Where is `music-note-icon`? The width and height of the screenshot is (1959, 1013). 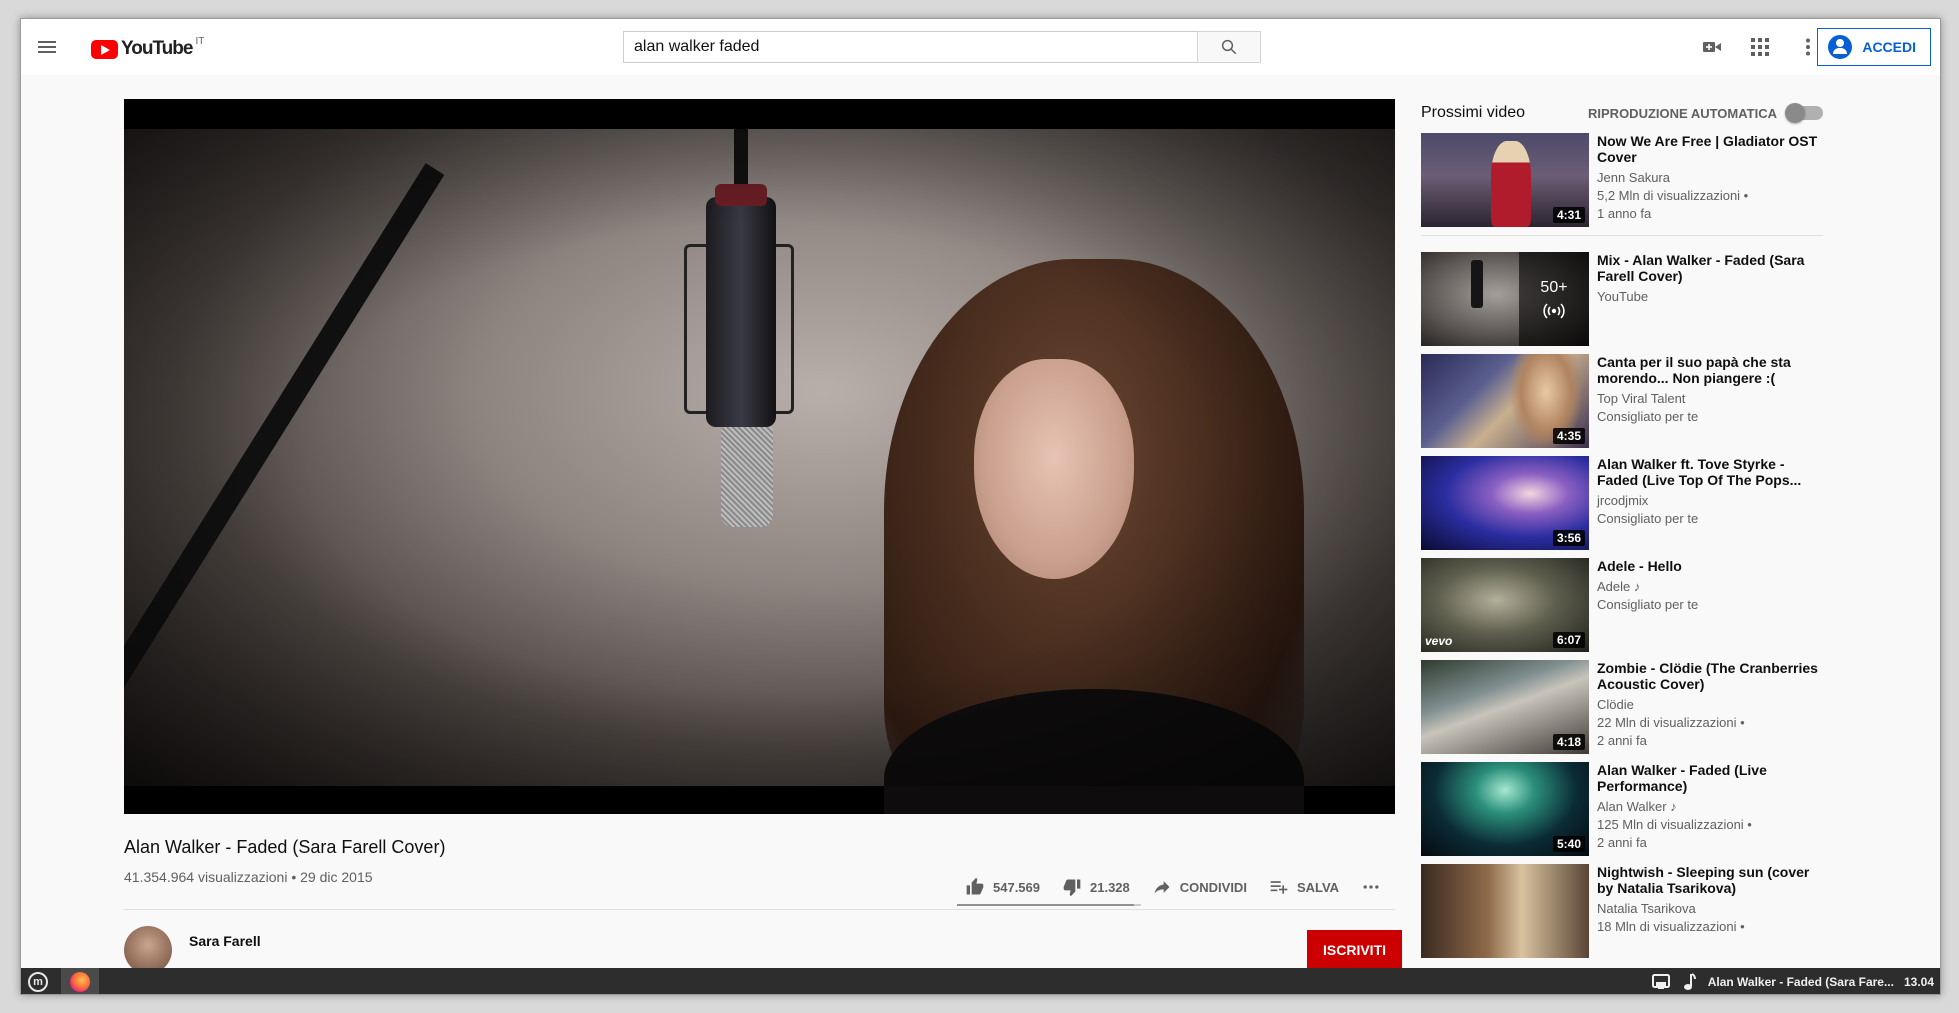
music-note-icon is located at coordinates (1689, 982).